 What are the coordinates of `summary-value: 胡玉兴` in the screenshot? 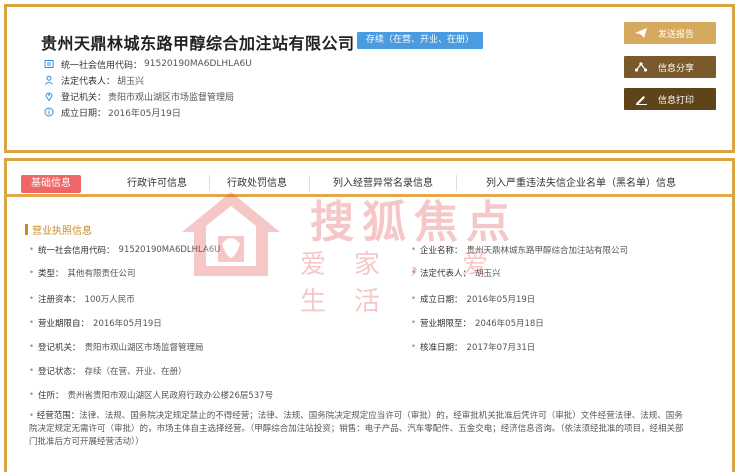 It's located at (131, 81).